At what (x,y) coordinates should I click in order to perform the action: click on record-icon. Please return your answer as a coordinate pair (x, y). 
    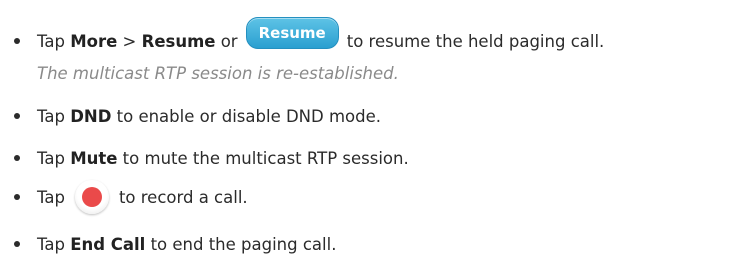
    Looking at the image, I should click on (91, 197).